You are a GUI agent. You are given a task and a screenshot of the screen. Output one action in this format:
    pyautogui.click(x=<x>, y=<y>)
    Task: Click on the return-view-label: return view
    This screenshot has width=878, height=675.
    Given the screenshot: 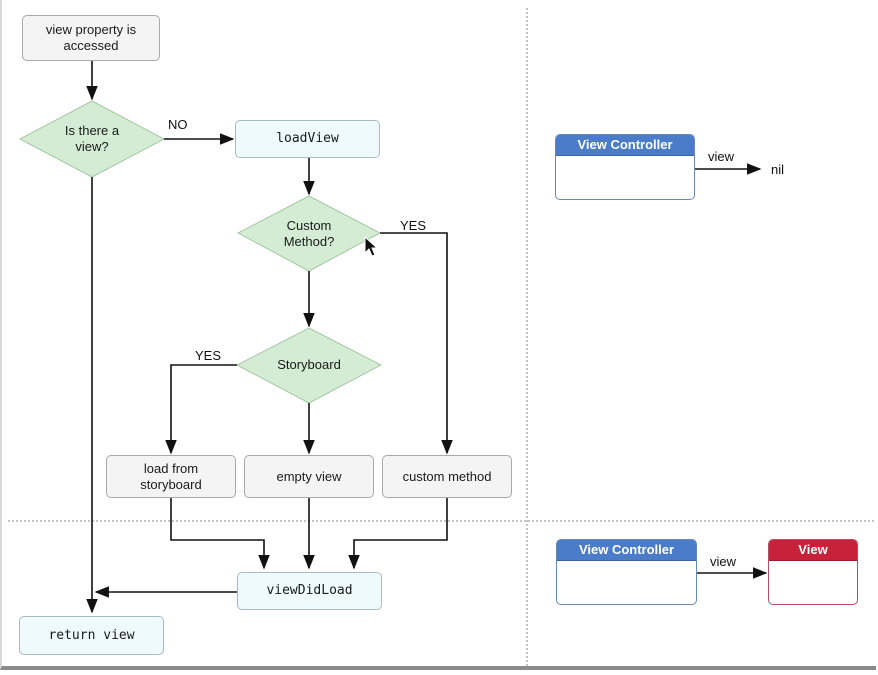 What is the action you would take?
    pyautogui.click(x=91, y=635)
    